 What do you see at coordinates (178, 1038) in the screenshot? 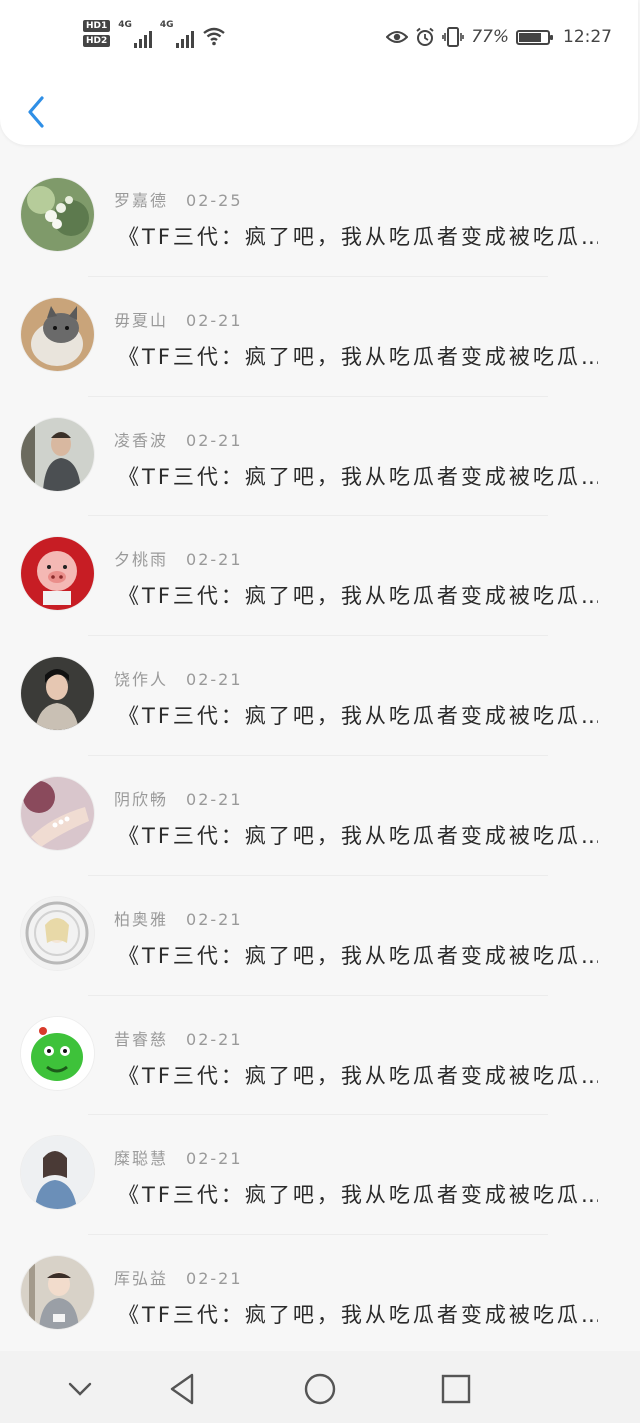
I see `item-meta: 昔睿慈 02-21` at bounding box center [178, 1038].